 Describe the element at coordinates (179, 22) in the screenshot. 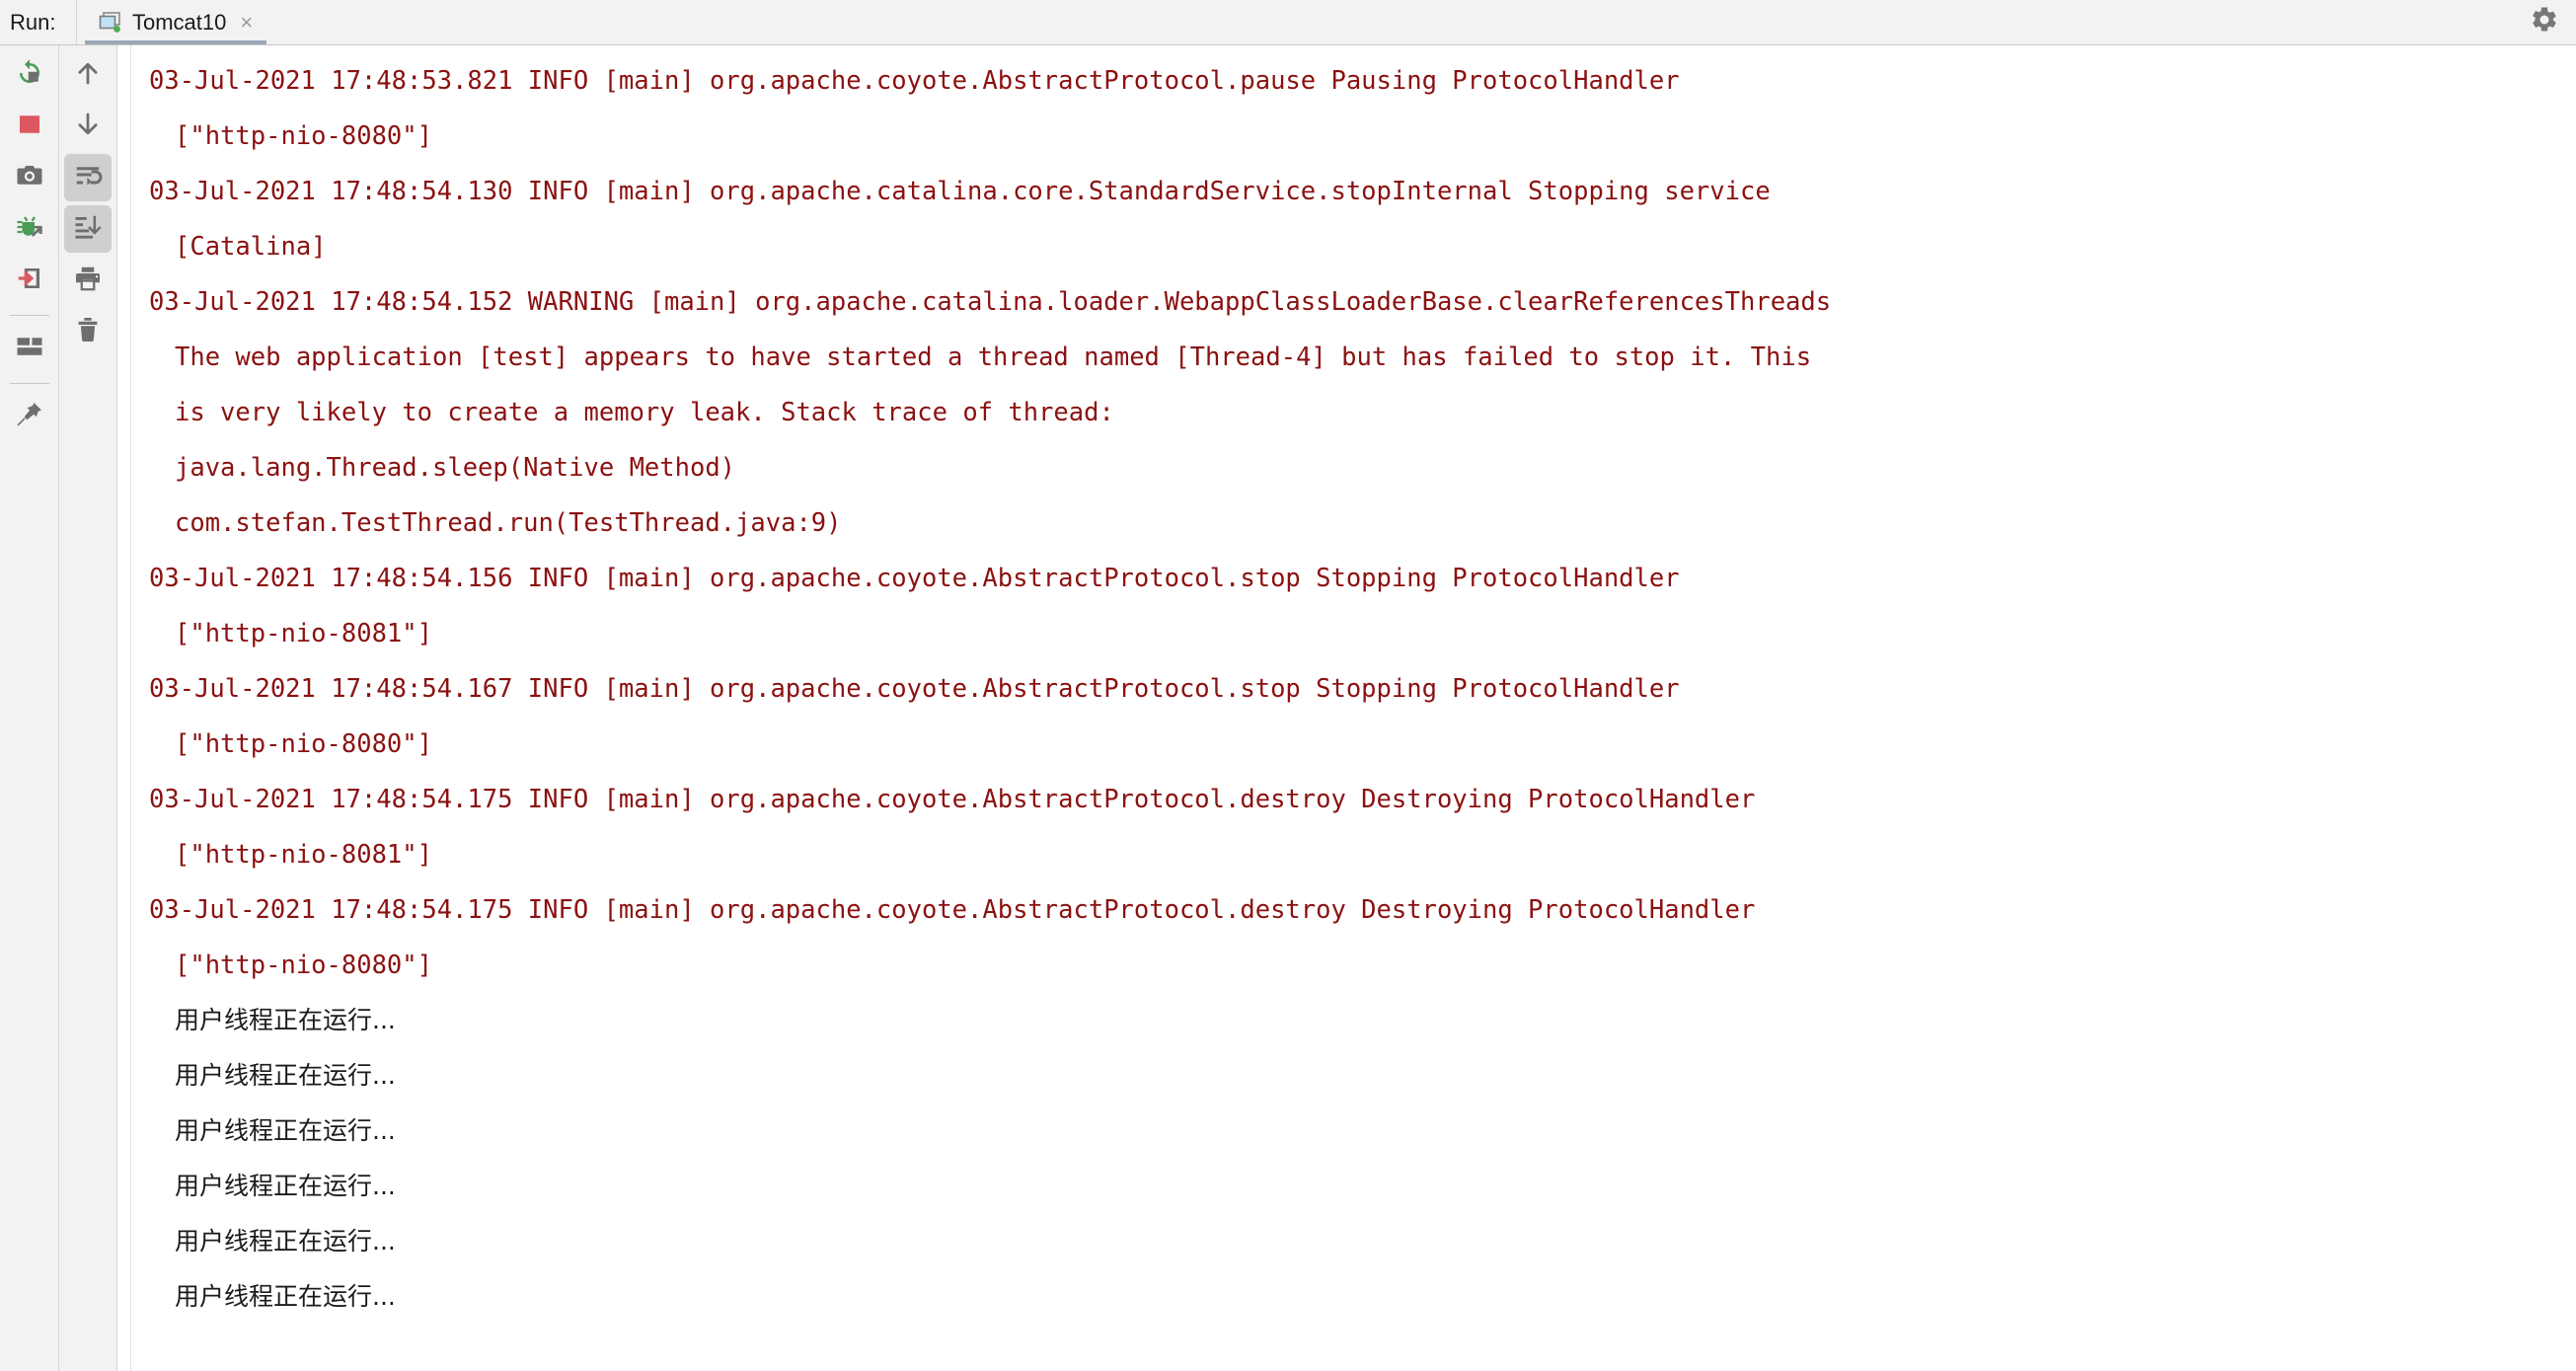

I see `tab-label: Tomcat10` at that location.